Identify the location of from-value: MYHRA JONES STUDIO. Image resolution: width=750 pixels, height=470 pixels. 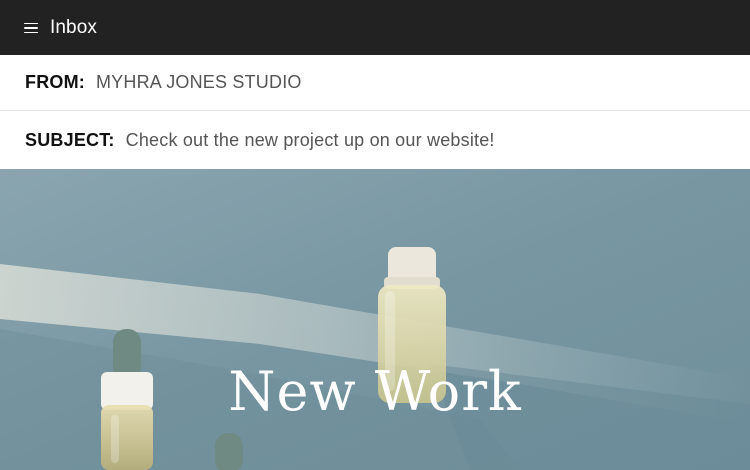
(198, 82).